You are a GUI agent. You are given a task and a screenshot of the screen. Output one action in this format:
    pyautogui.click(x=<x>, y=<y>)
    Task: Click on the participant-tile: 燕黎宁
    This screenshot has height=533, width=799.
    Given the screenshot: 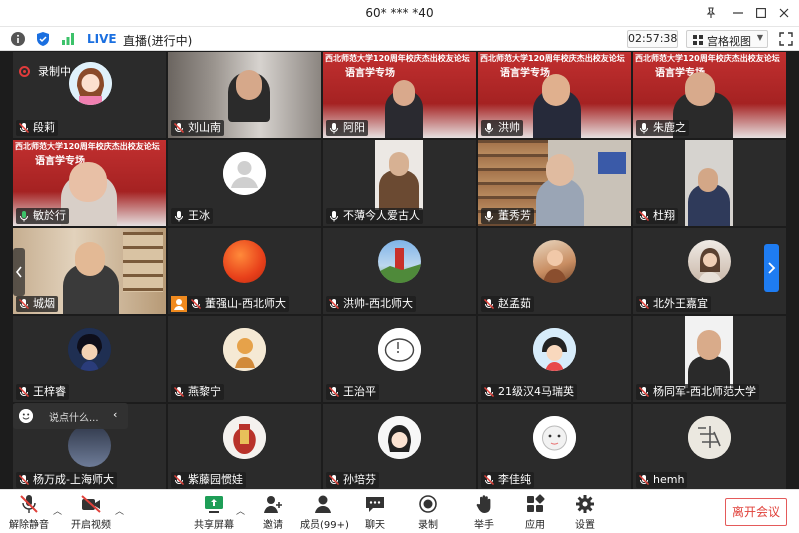 What is the action you would take?
    pyautogui.click(x=244, y=359)
    